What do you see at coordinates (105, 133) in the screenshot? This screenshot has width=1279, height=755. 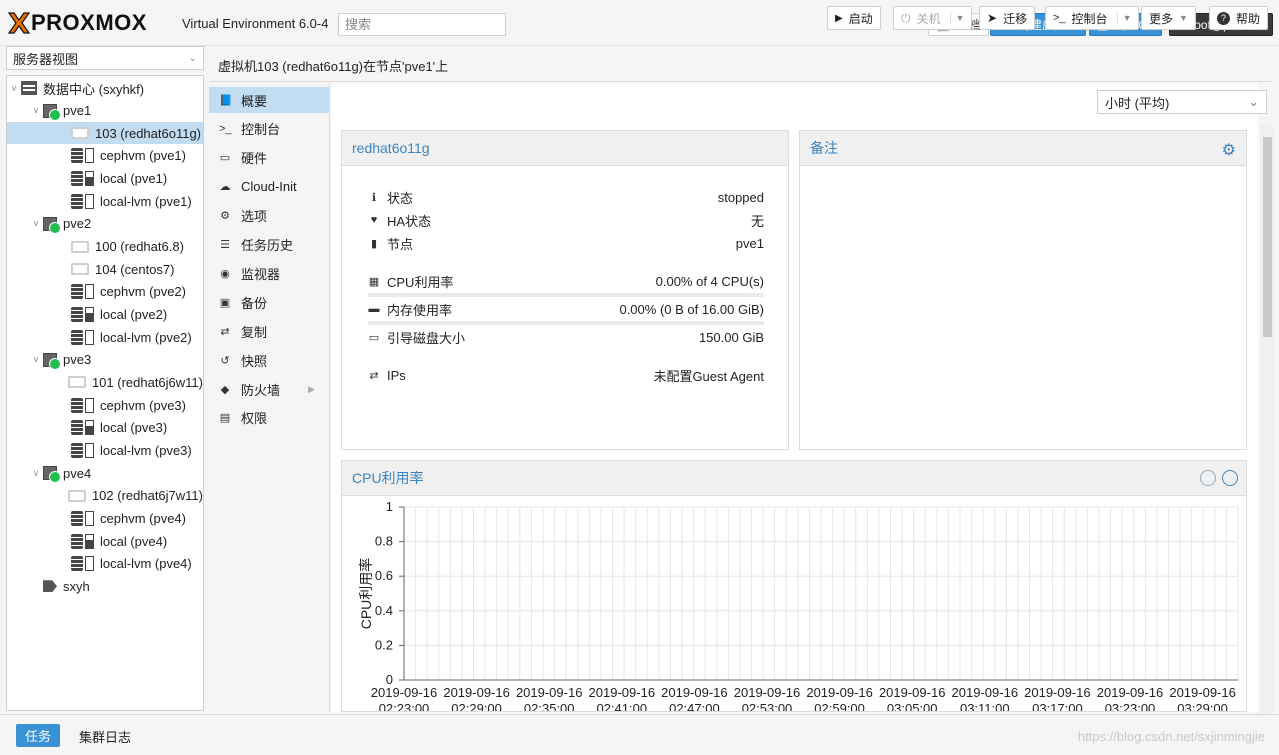 I see `tree-item: 103 (redhat6o11g)` at bounding box center [105, 133].